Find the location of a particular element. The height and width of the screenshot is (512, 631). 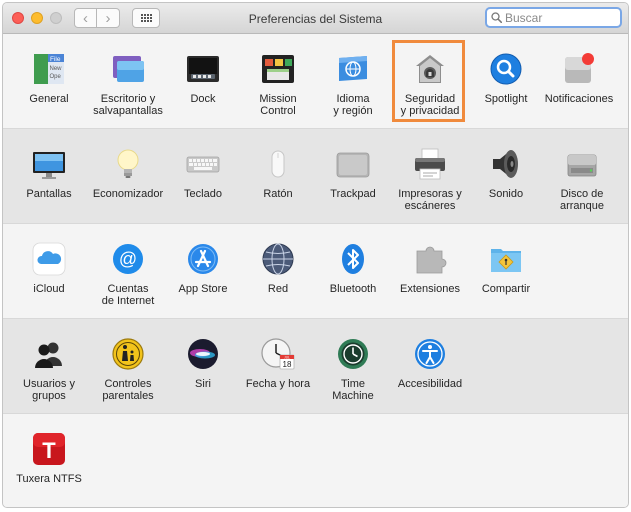

displays-icon is located at coordinates (49, 164).